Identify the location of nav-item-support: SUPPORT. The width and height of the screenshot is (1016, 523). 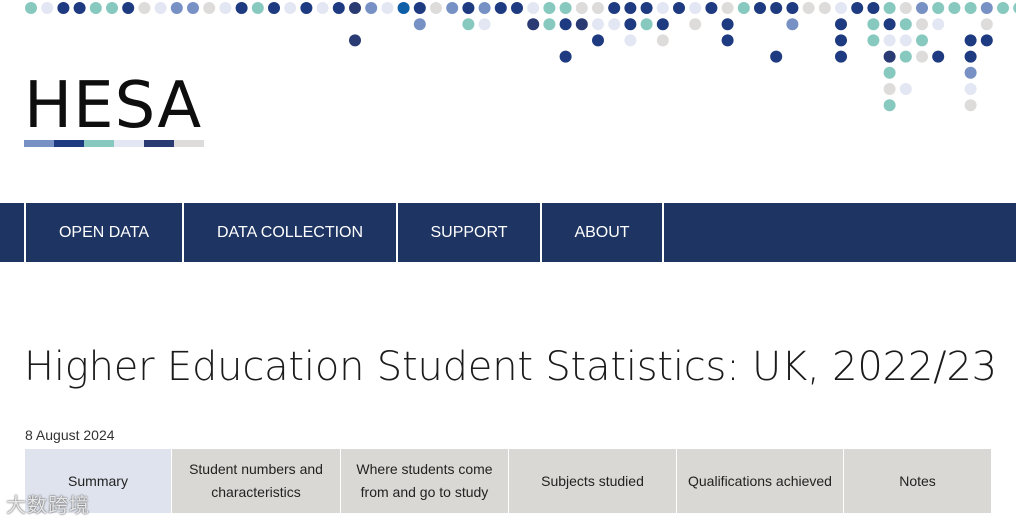
(470, 232).